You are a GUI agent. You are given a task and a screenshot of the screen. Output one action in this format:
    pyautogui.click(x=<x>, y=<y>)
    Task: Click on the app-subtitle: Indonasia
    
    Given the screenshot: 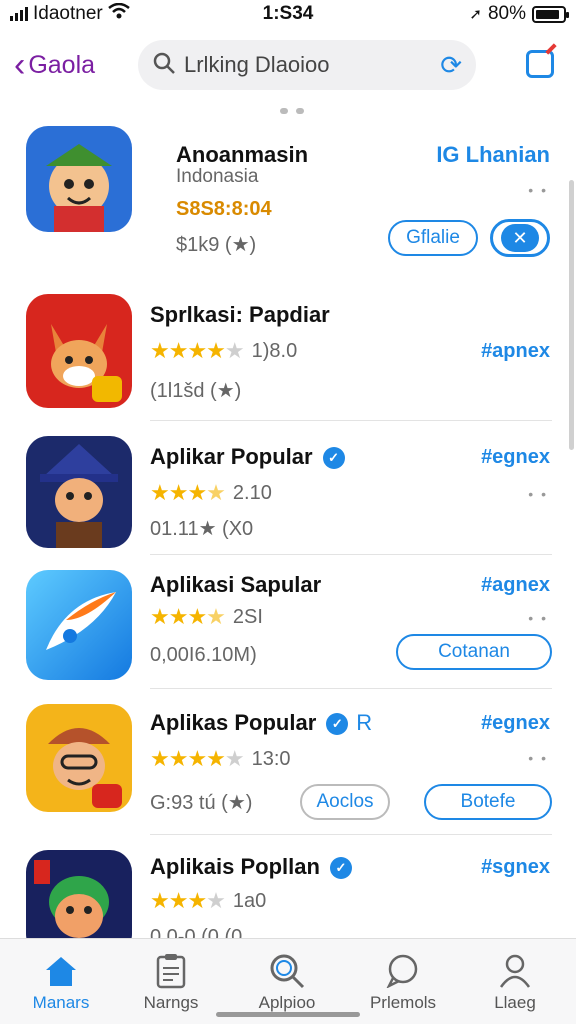 What is the action you would take?
    pyautogui.click(x=217, y=176)
    